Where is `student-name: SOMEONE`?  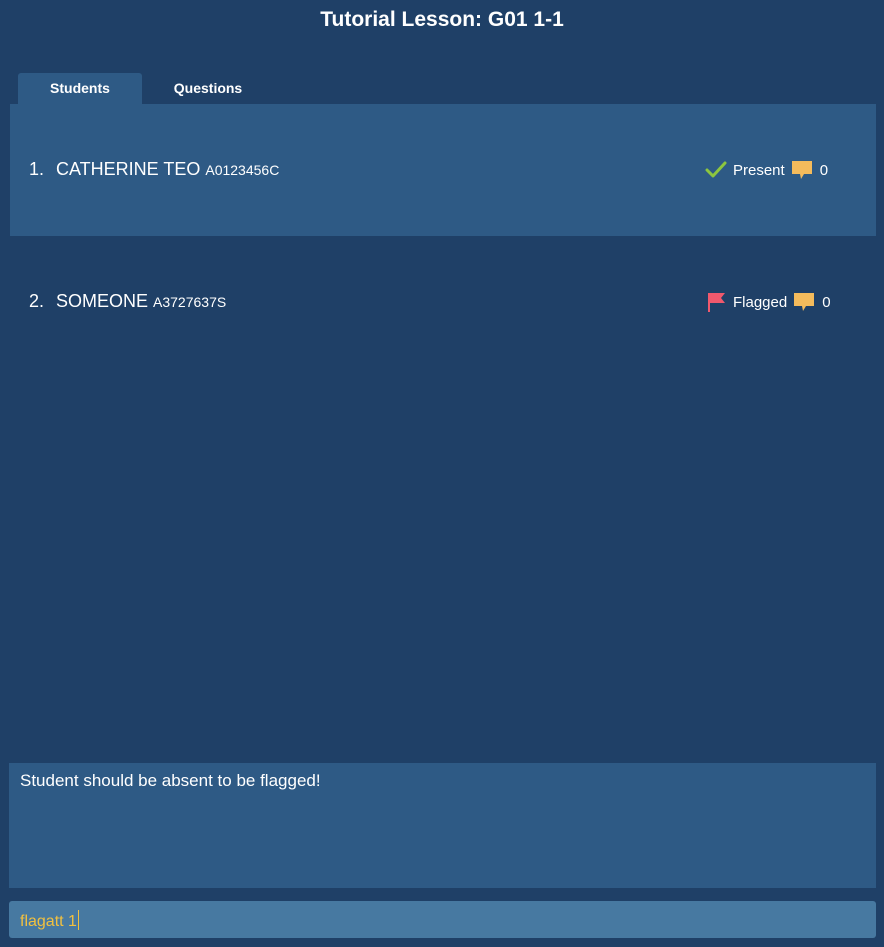
student-name: SOMEONE is located at coordinates (102, 301).